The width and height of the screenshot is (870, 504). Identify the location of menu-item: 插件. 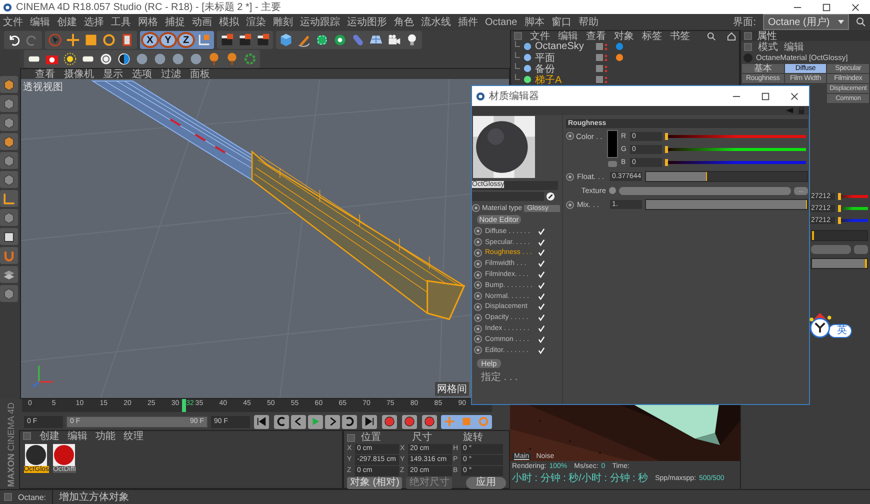
(468, 22).